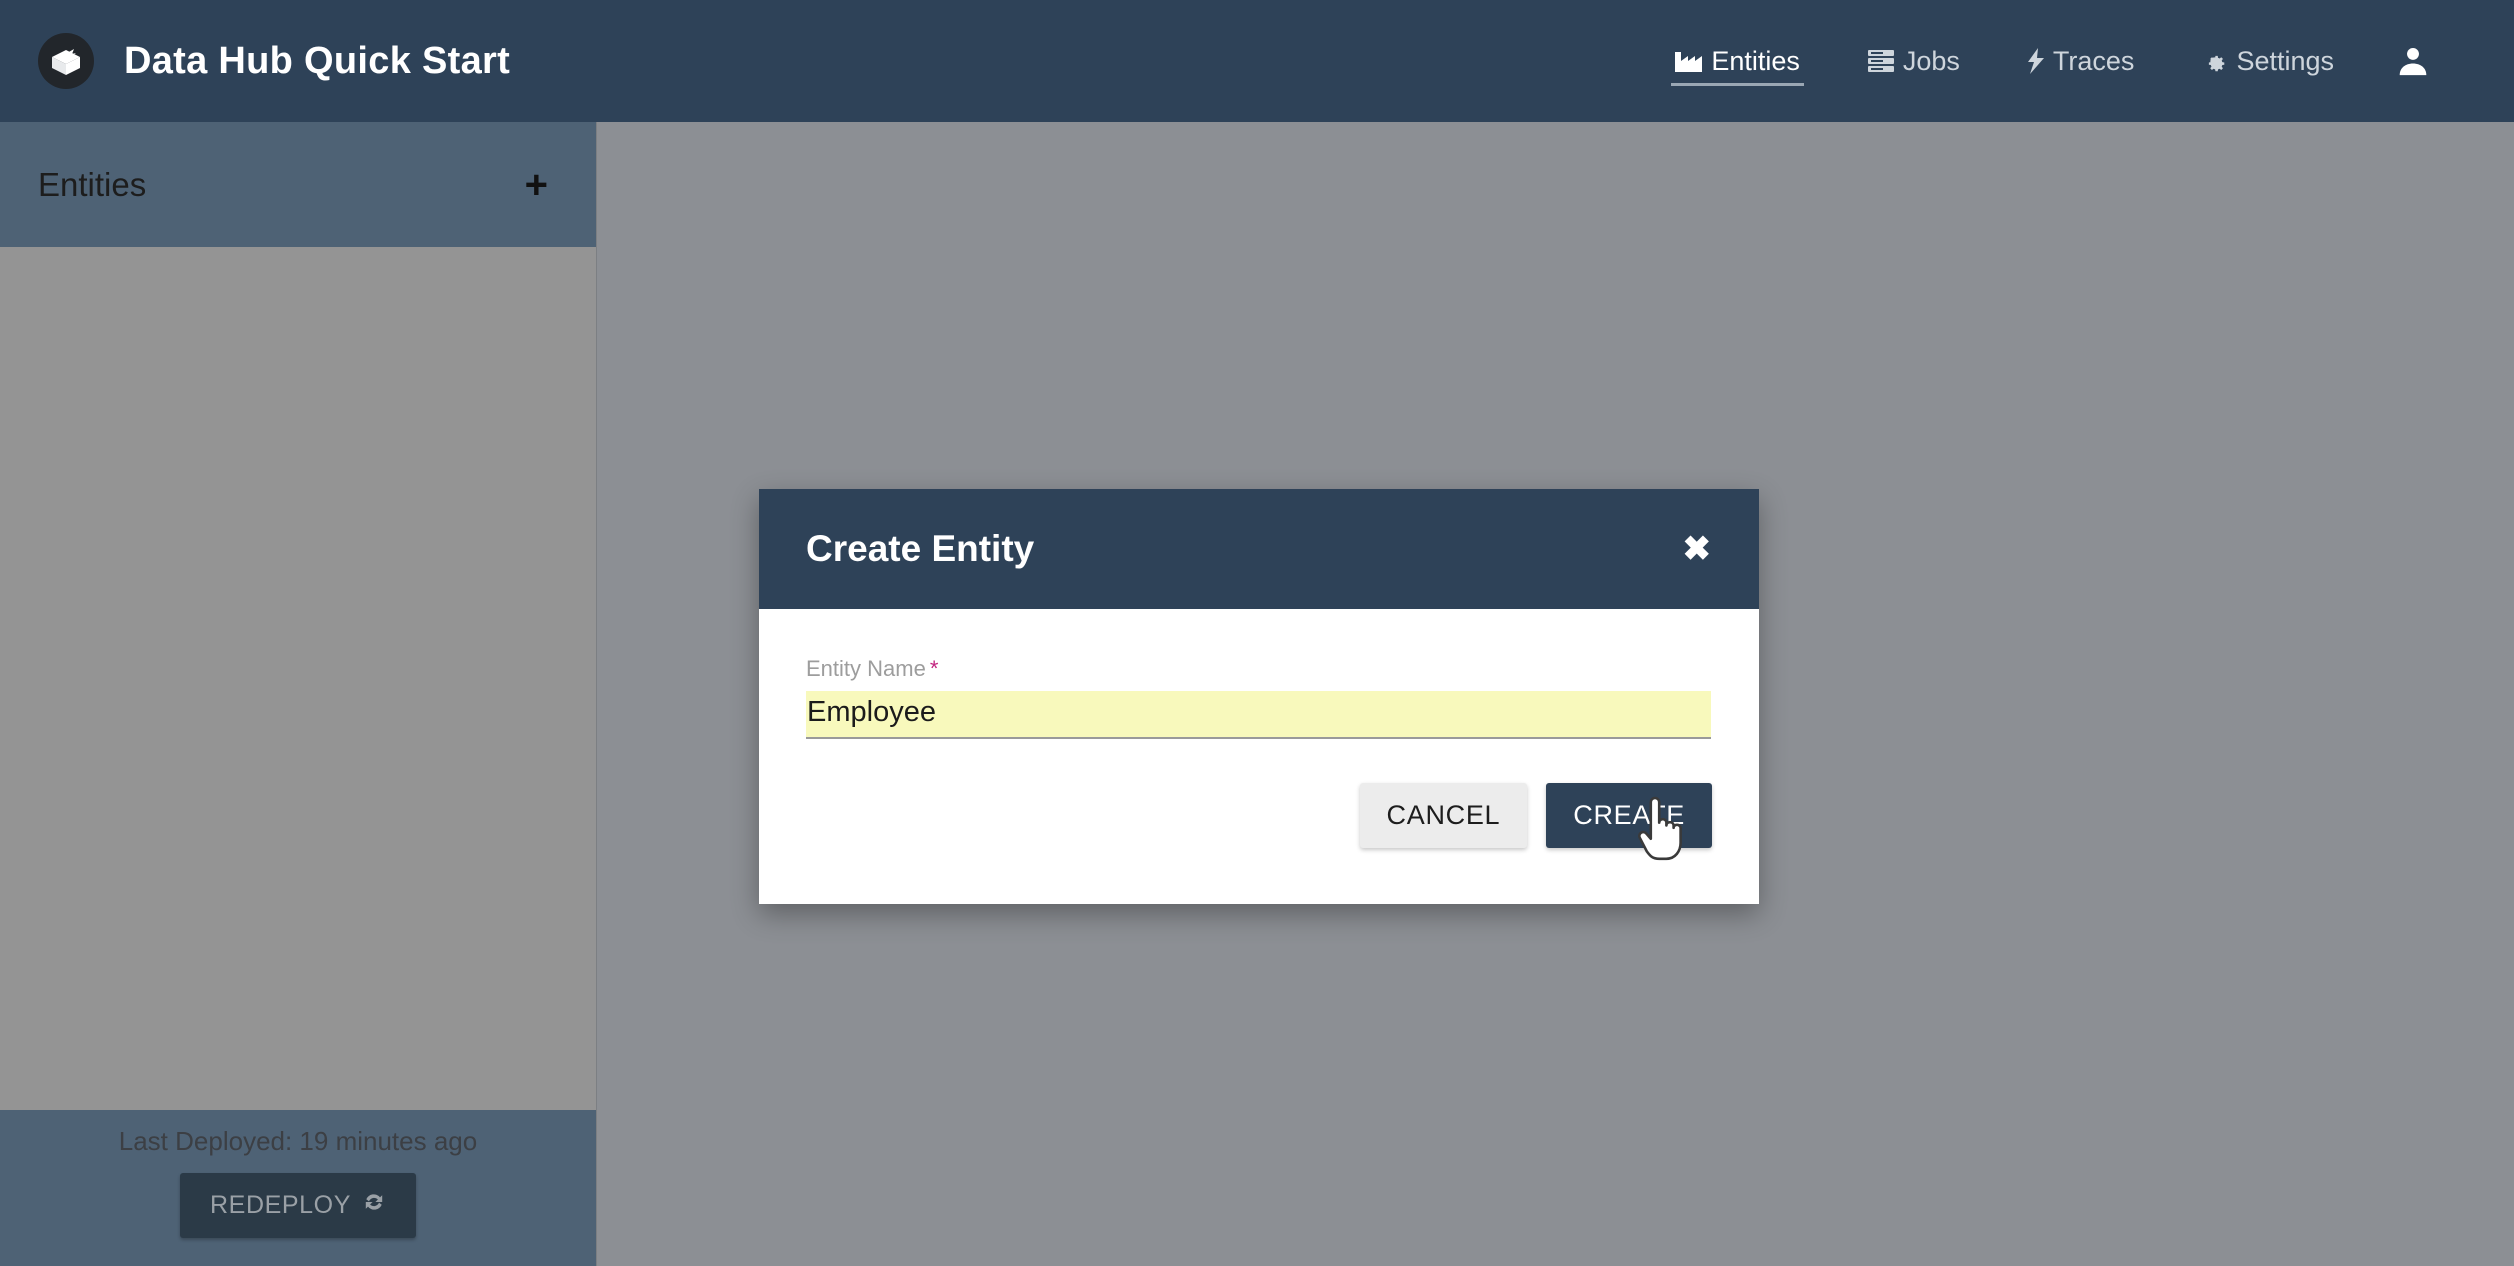  Describe the element at coordinates (317, 60) in the screenshot. I see `app-title: Data Hub Quick Start` at that location.